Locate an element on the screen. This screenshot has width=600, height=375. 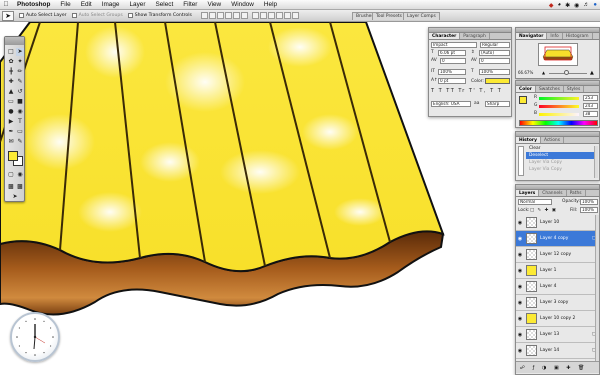
distribute-hcenter-icon is located at coordinates (287, 15).